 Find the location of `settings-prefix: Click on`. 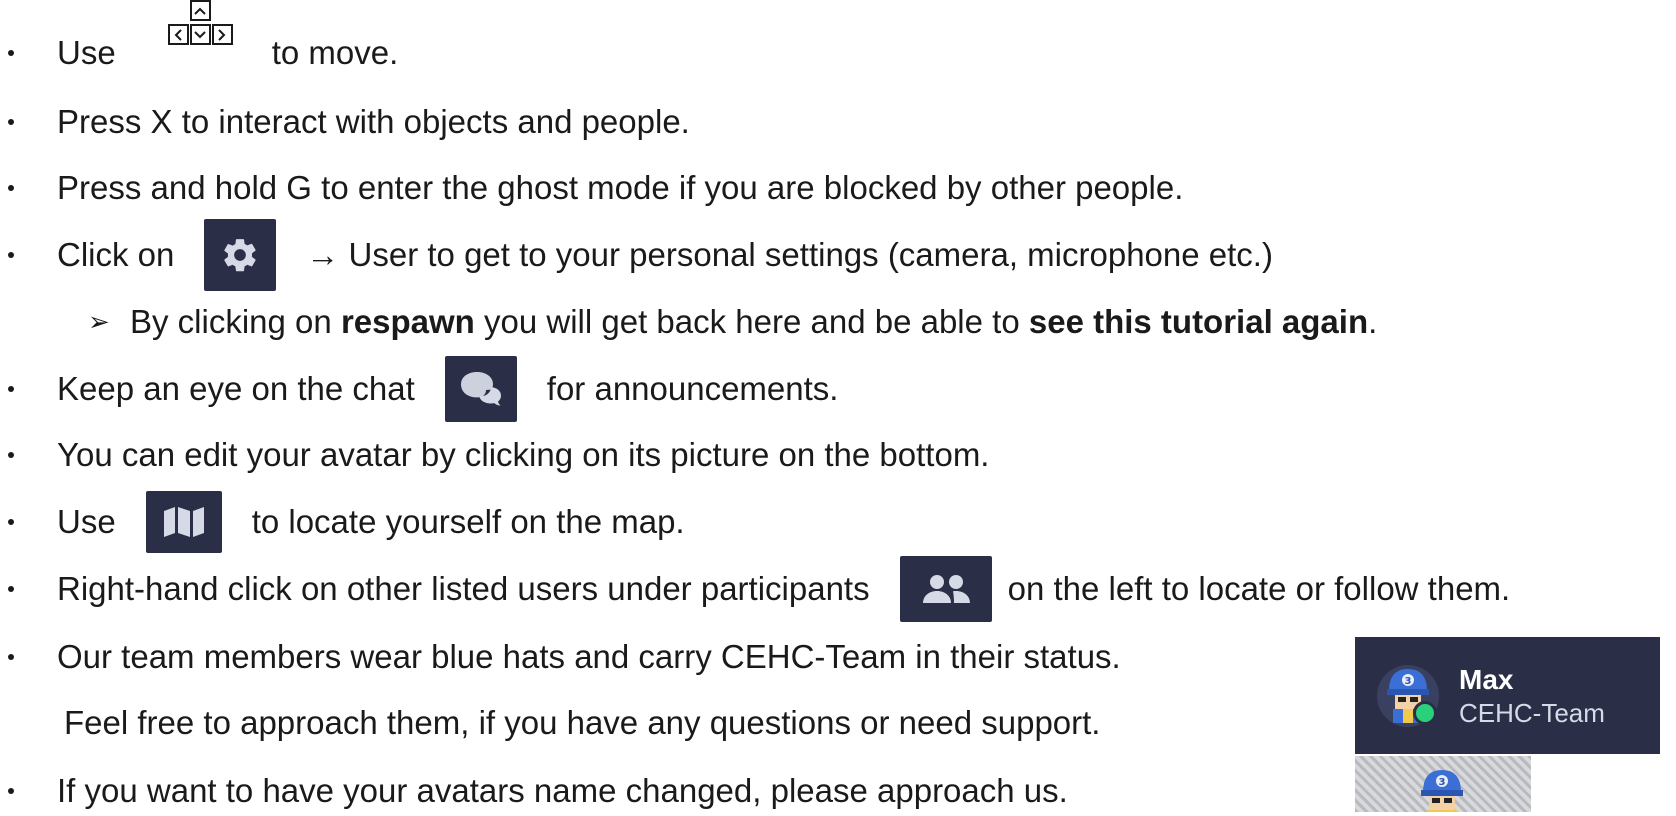

settings-prefix: Click on is located at coordinates (116, 254).